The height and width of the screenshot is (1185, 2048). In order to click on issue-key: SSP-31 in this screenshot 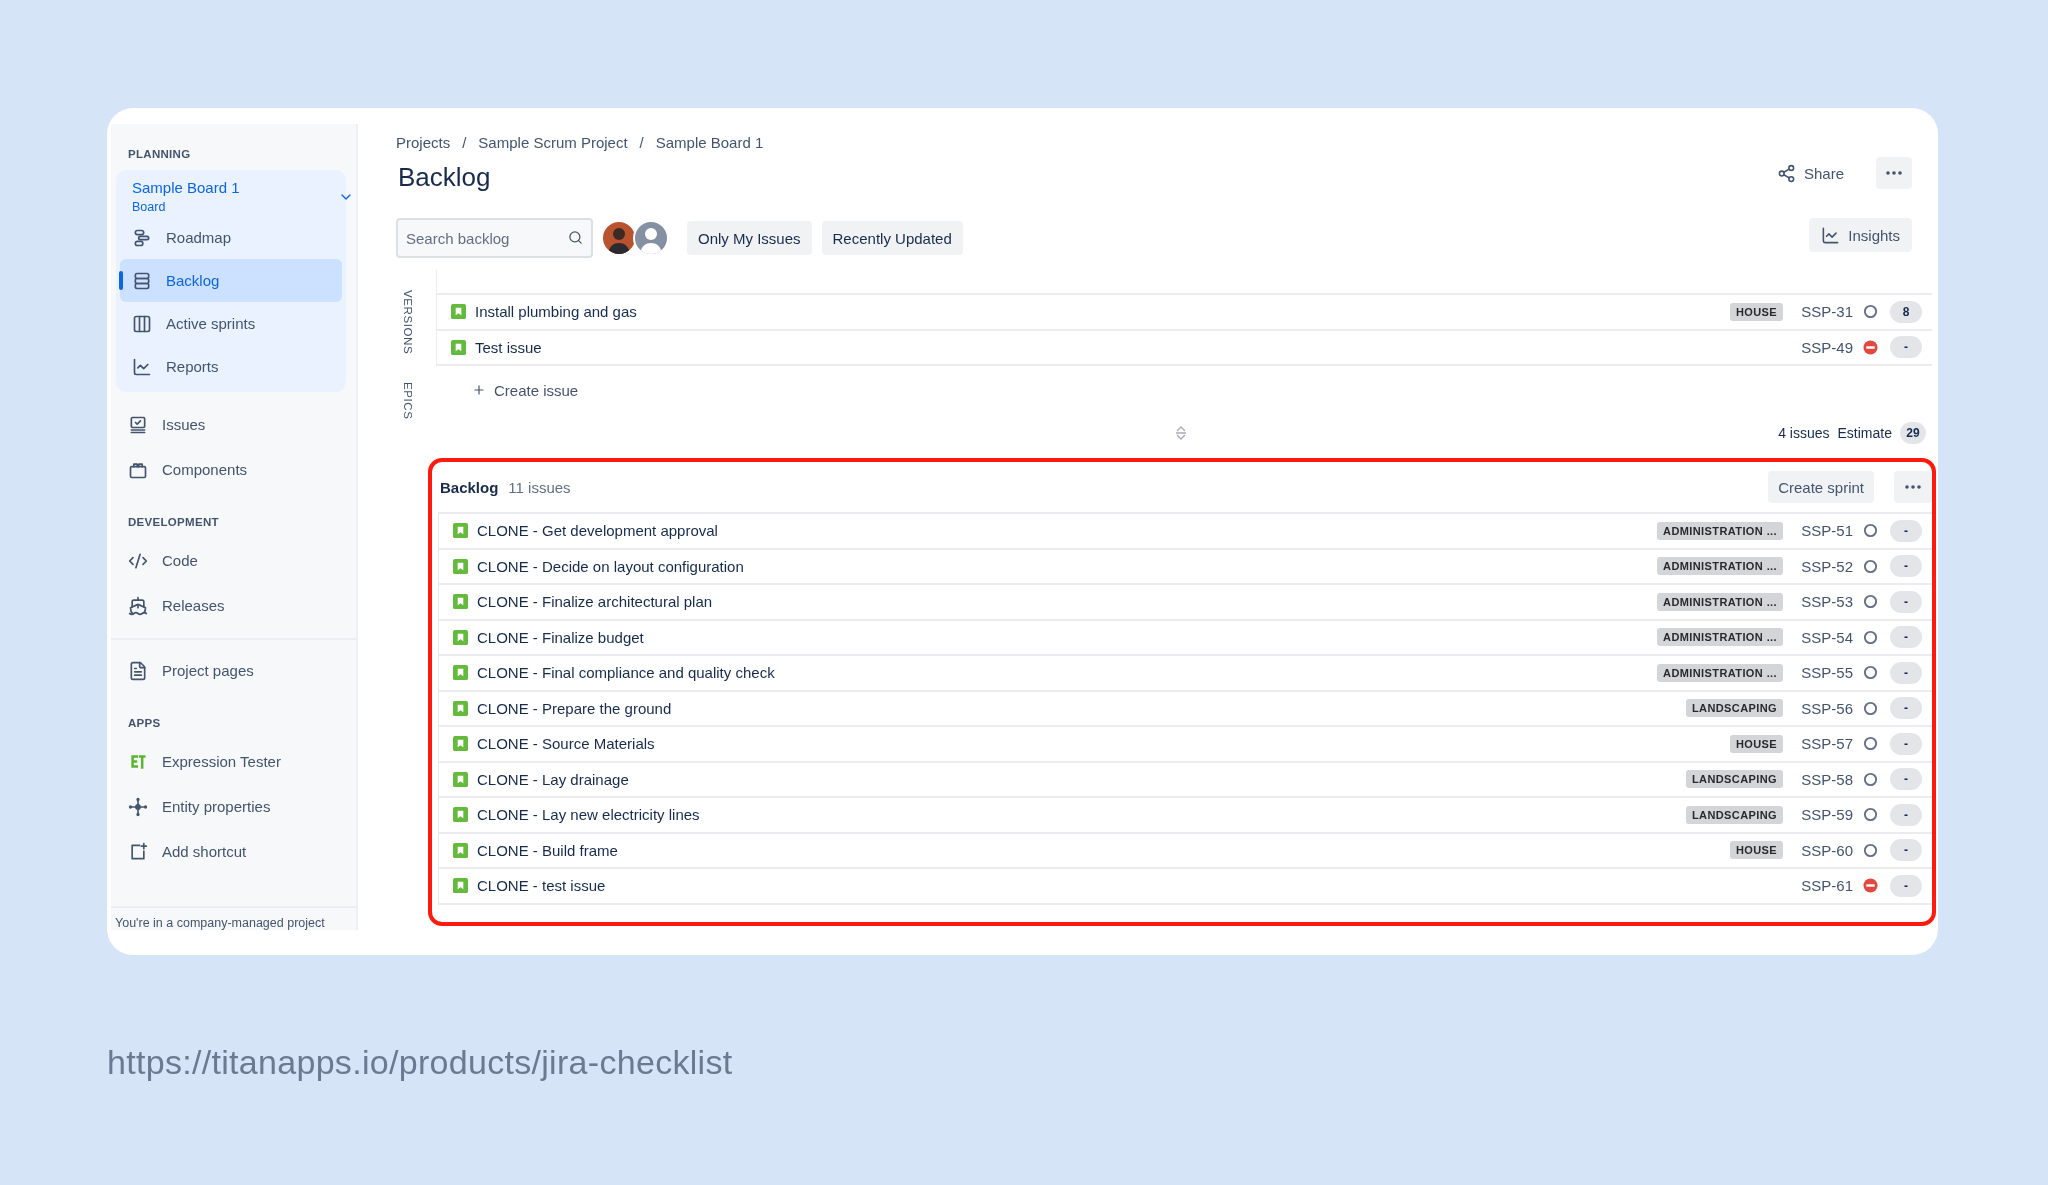, I will do `click(1818, 312)`.